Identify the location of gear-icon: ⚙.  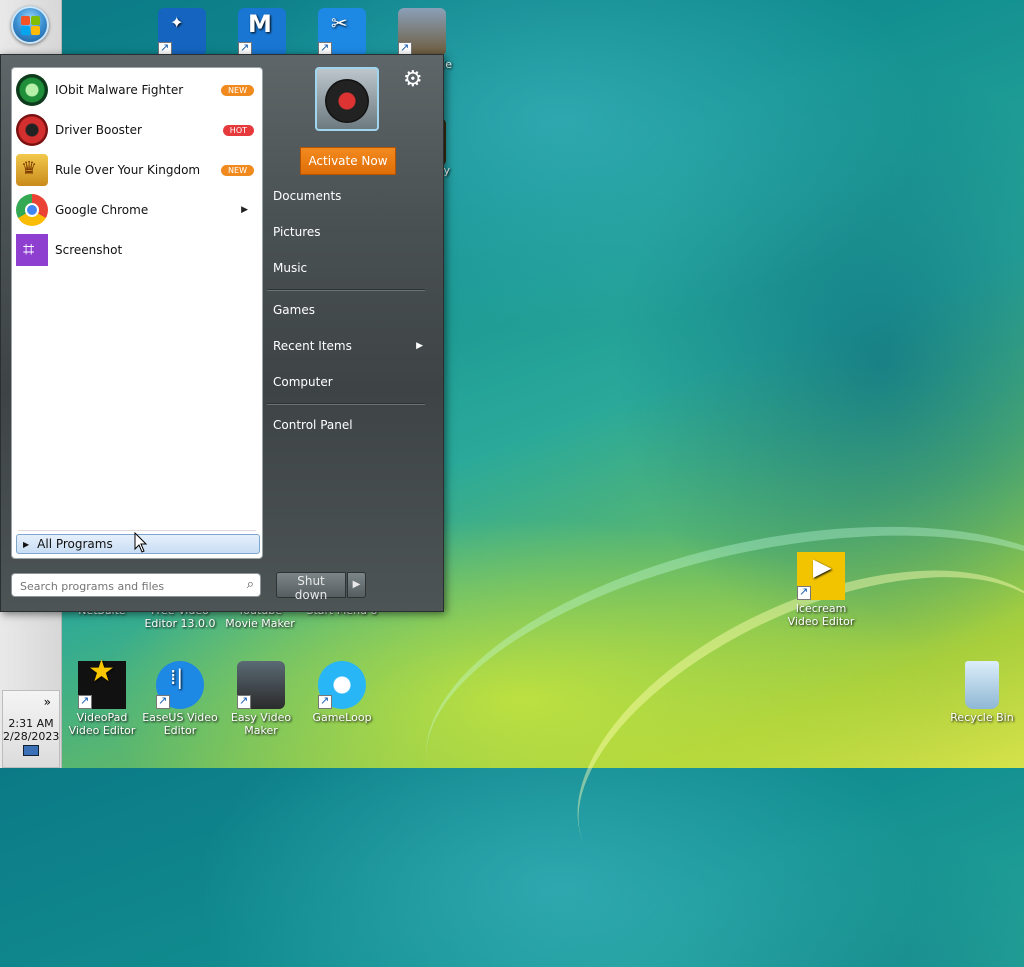
(413, 79).